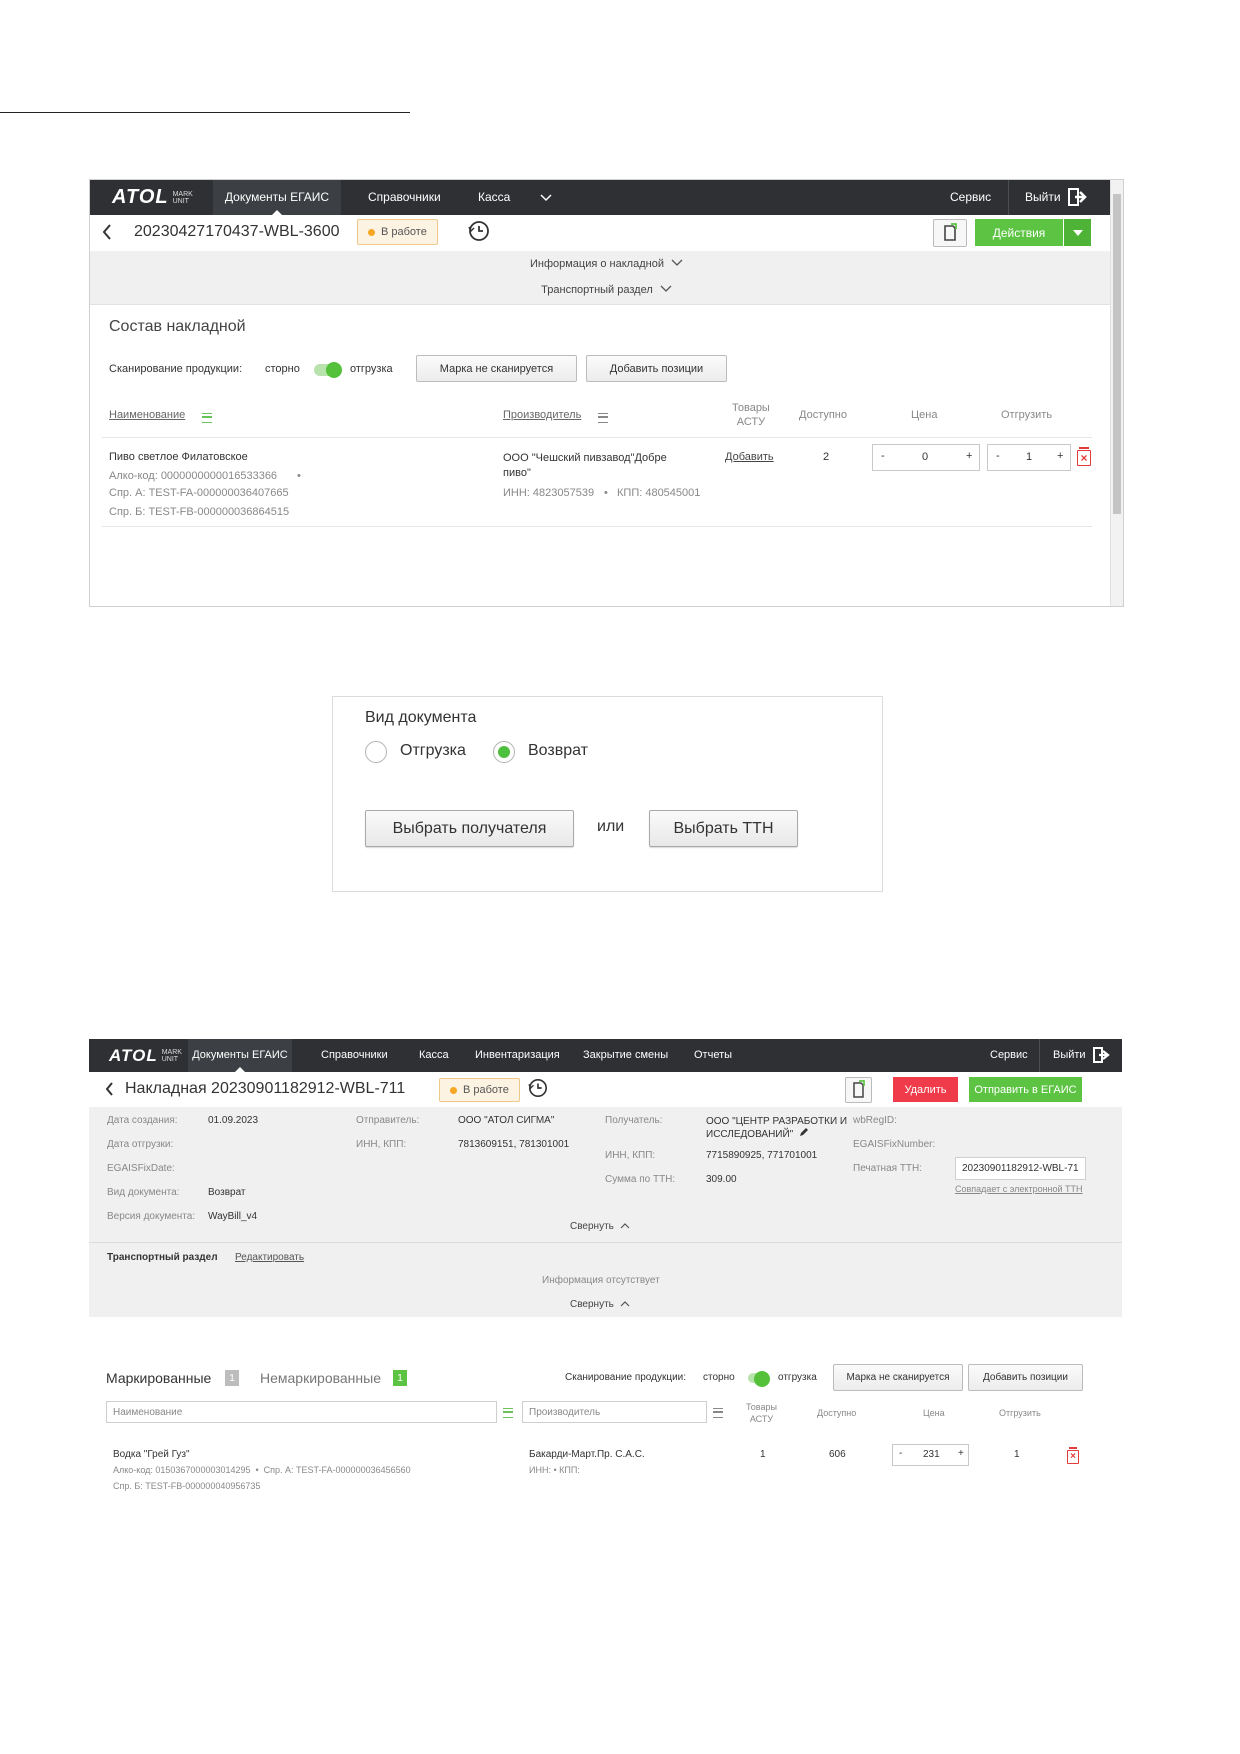  I want to click on actions-button: Действия, so click(1019, 232).